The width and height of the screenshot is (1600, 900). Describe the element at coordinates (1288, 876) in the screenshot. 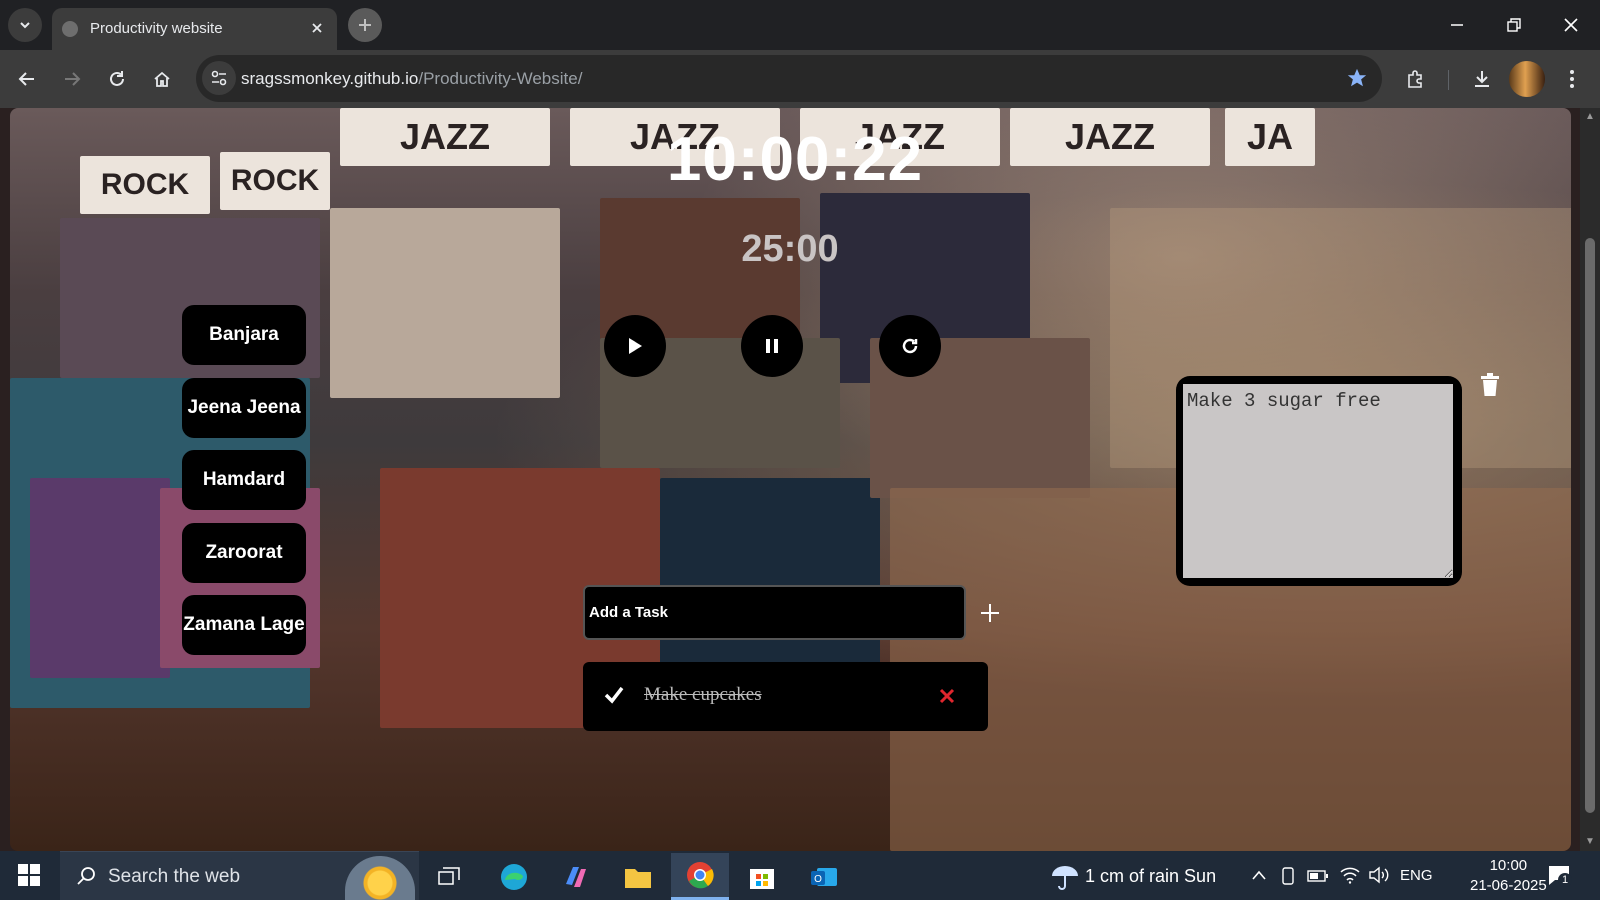

I see `device-icon` at that location.